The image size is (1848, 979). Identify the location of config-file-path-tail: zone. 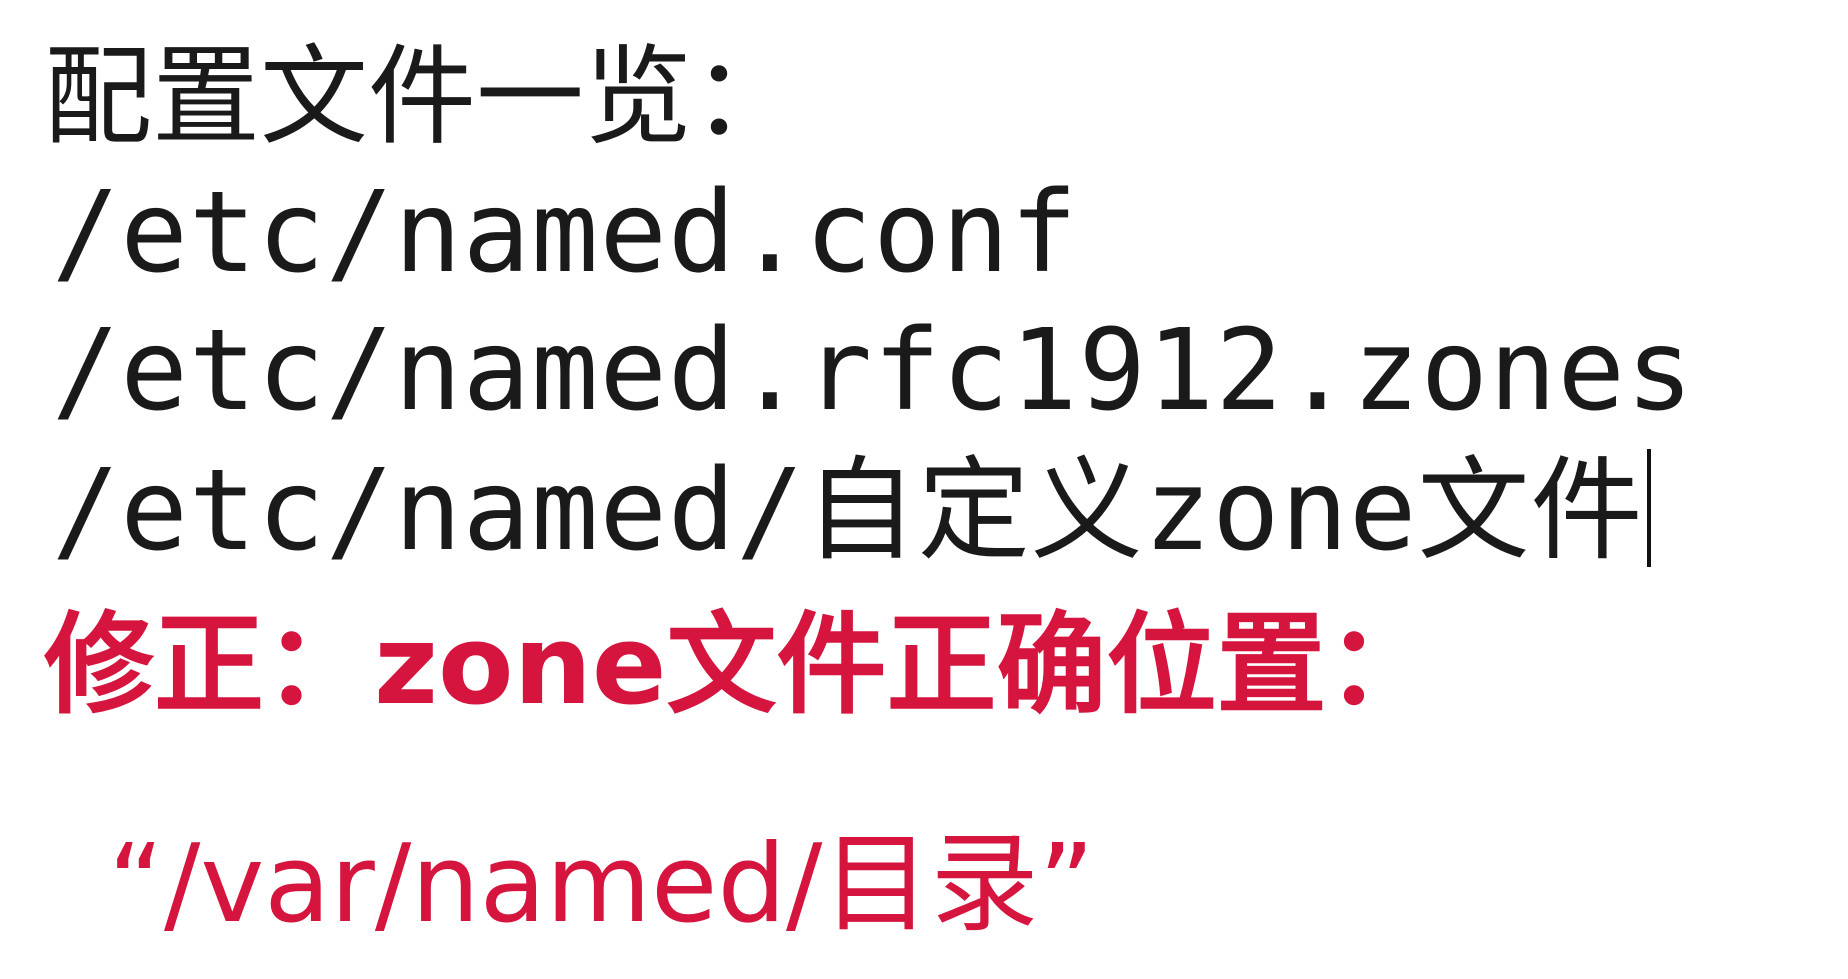
(1280, 511).